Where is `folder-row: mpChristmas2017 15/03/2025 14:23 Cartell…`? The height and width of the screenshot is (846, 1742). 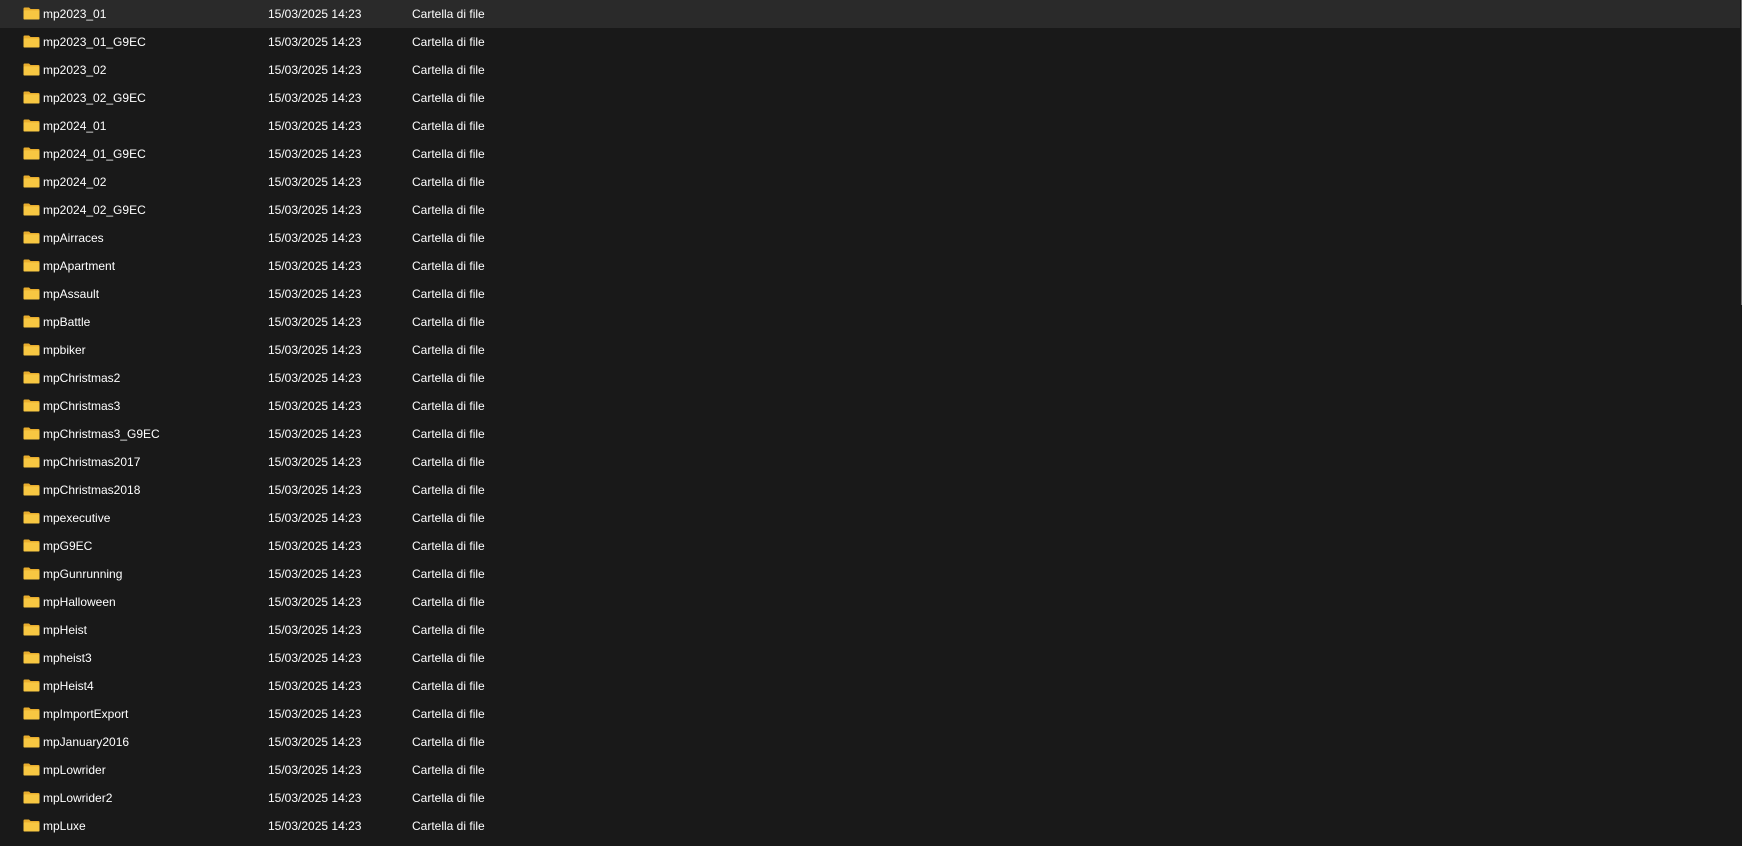
folder-row: mpChristmas2017 15/03/2025 14:23 Cartell… is located at coordinates (870, 462).